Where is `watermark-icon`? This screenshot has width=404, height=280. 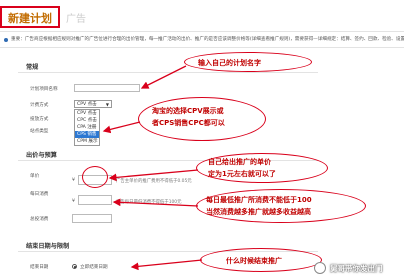
watermark-icon is located at coordinates (320, 268).